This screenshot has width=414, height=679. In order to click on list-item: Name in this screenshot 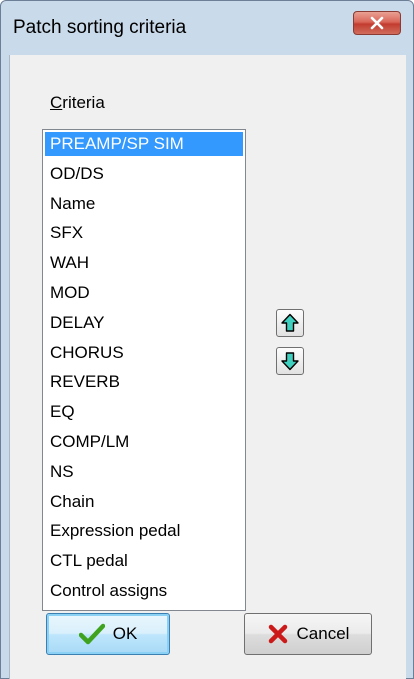, I will do `click(144, 204)`.